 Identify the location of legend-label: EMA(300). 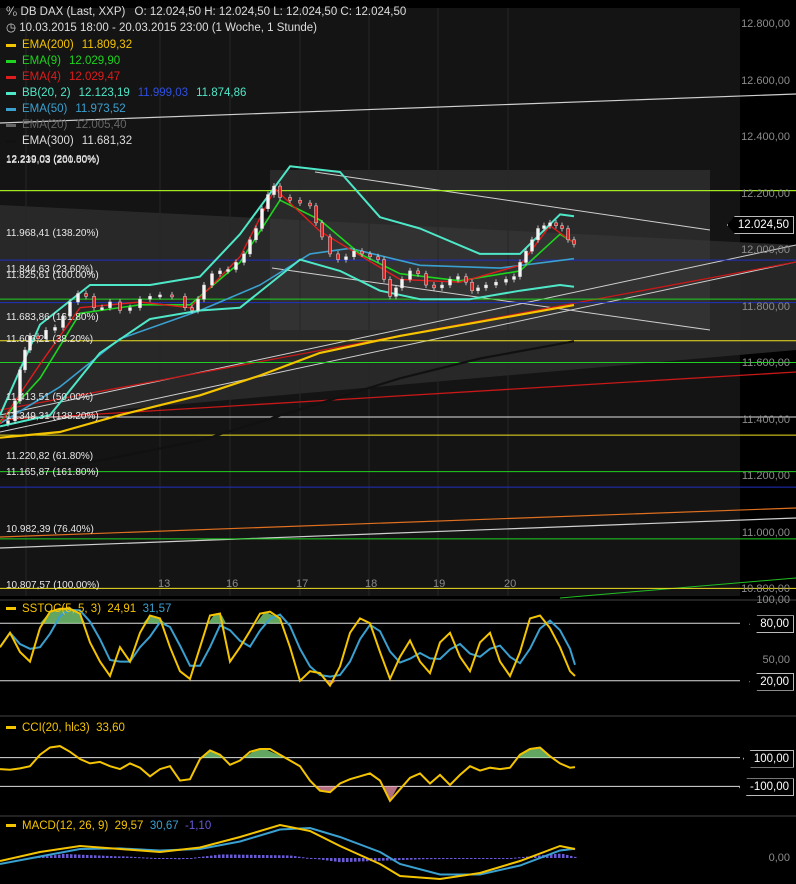
(48, 141).